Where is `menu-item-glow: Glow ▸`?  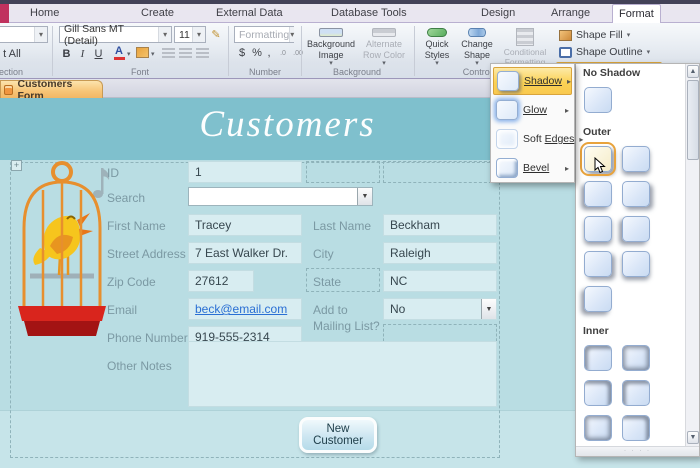
menu-item-glow: Glow ▸ is located at coordinates (532, 110).